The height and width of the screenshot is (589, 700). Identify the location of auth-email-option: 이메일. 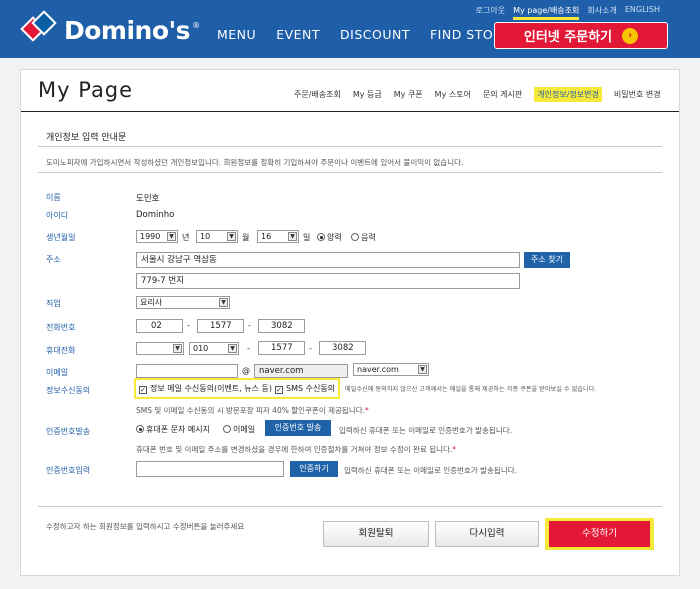
(239, 429).